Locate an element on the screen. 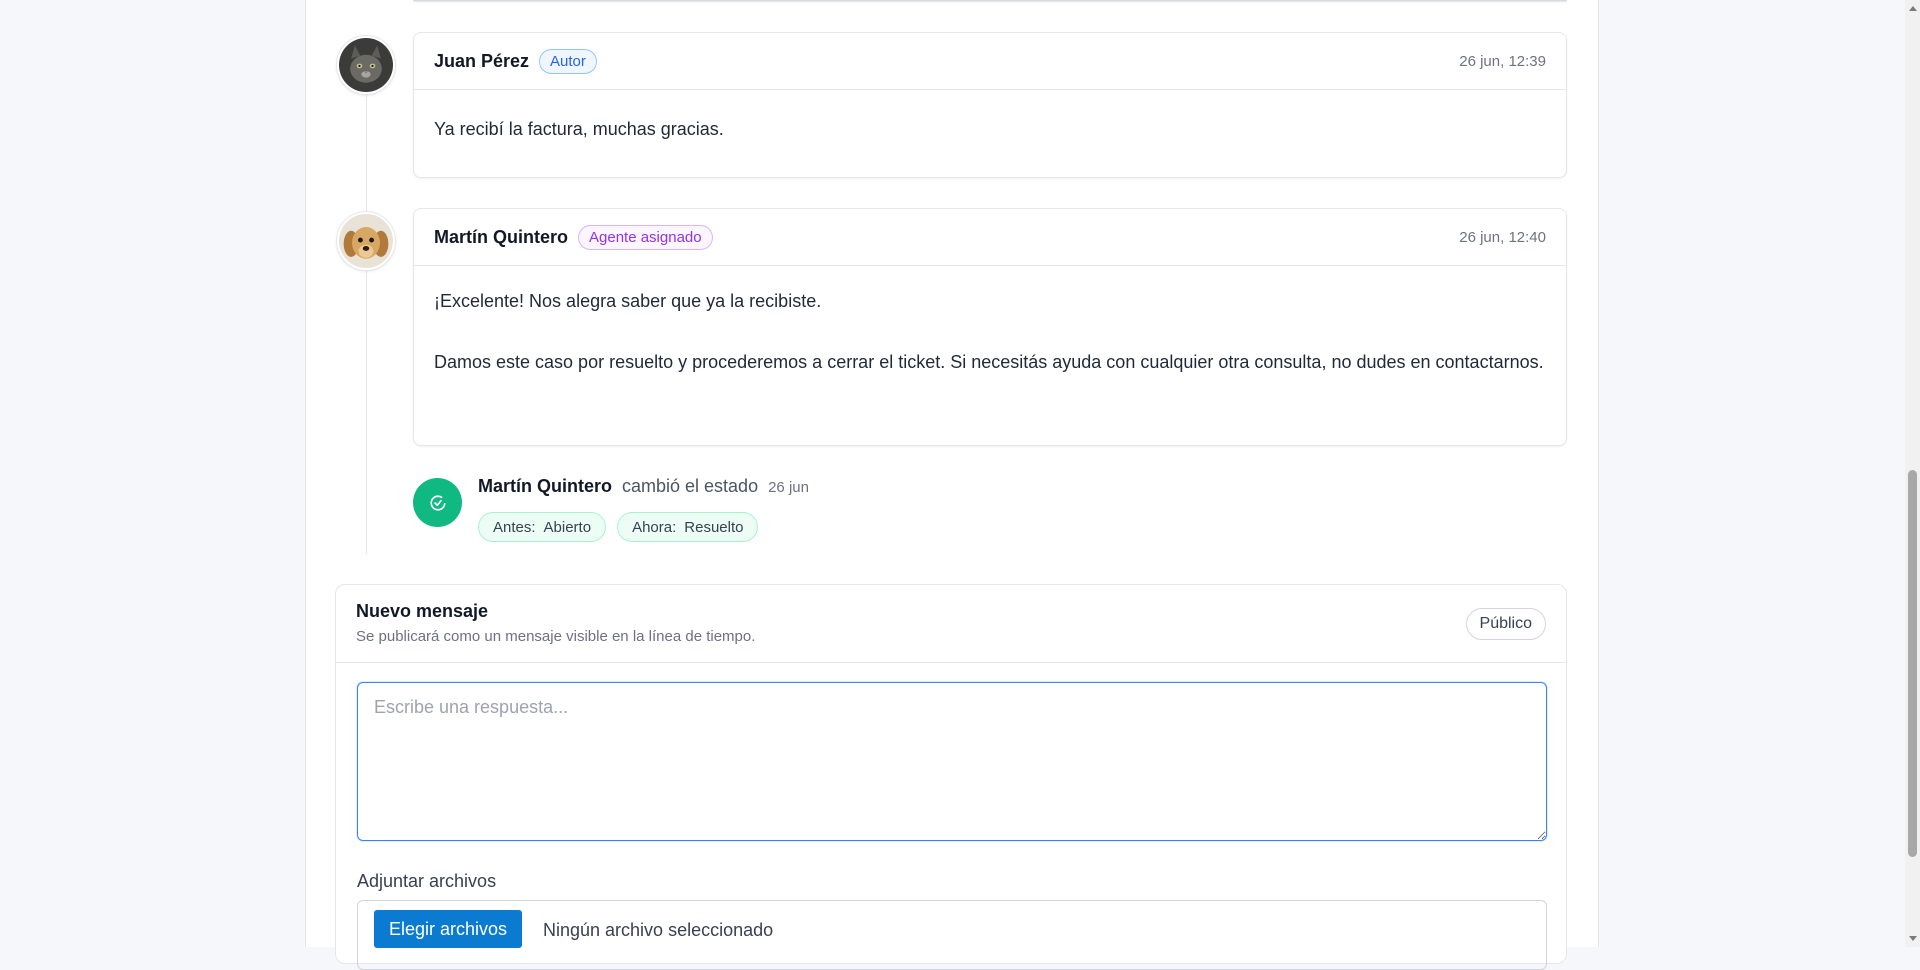  file-status-text: Ningún archivo seleccionado is located at coordinates (658, 930).